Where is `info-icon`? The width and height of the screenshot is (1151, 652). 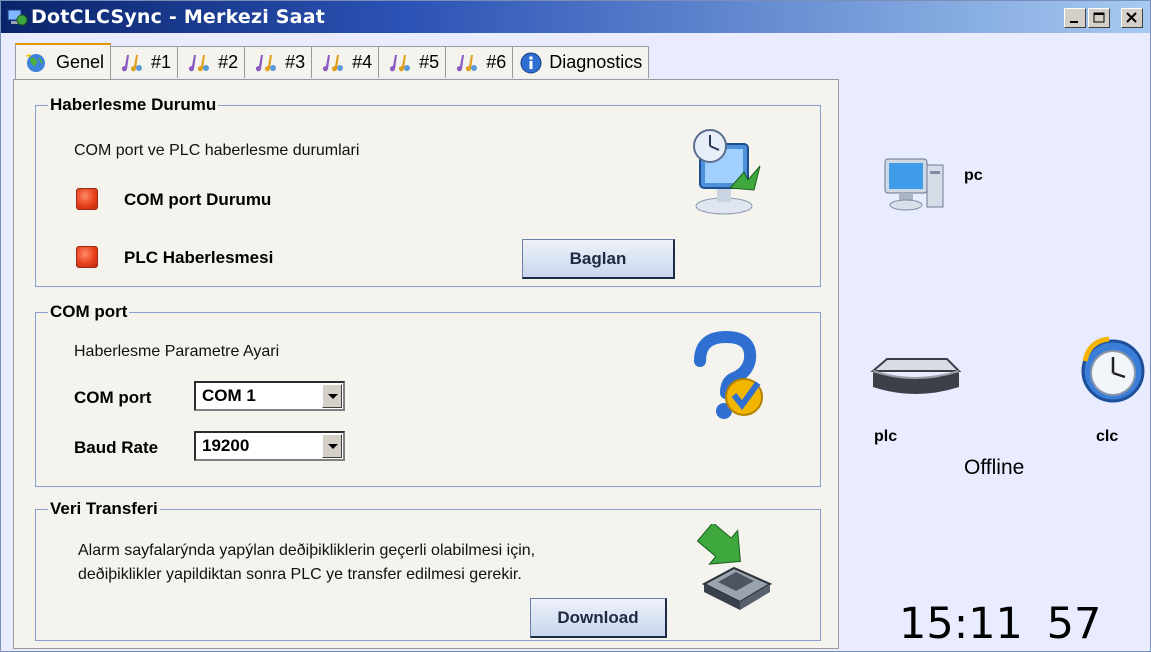
info-icon is located at coordinates (531, 62).